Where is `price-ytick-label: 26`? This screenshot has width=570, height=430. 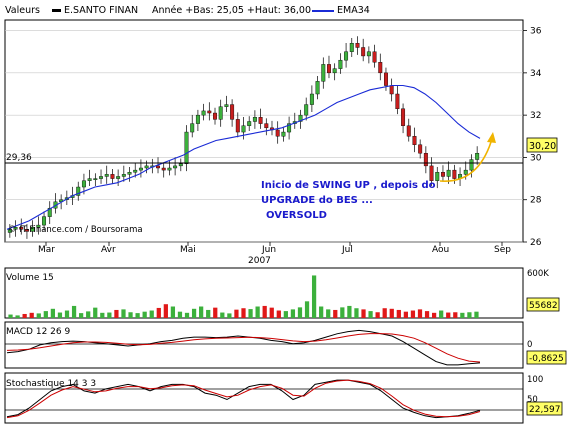 price-ytick-label: 26 is located at coordinates (536, 243).